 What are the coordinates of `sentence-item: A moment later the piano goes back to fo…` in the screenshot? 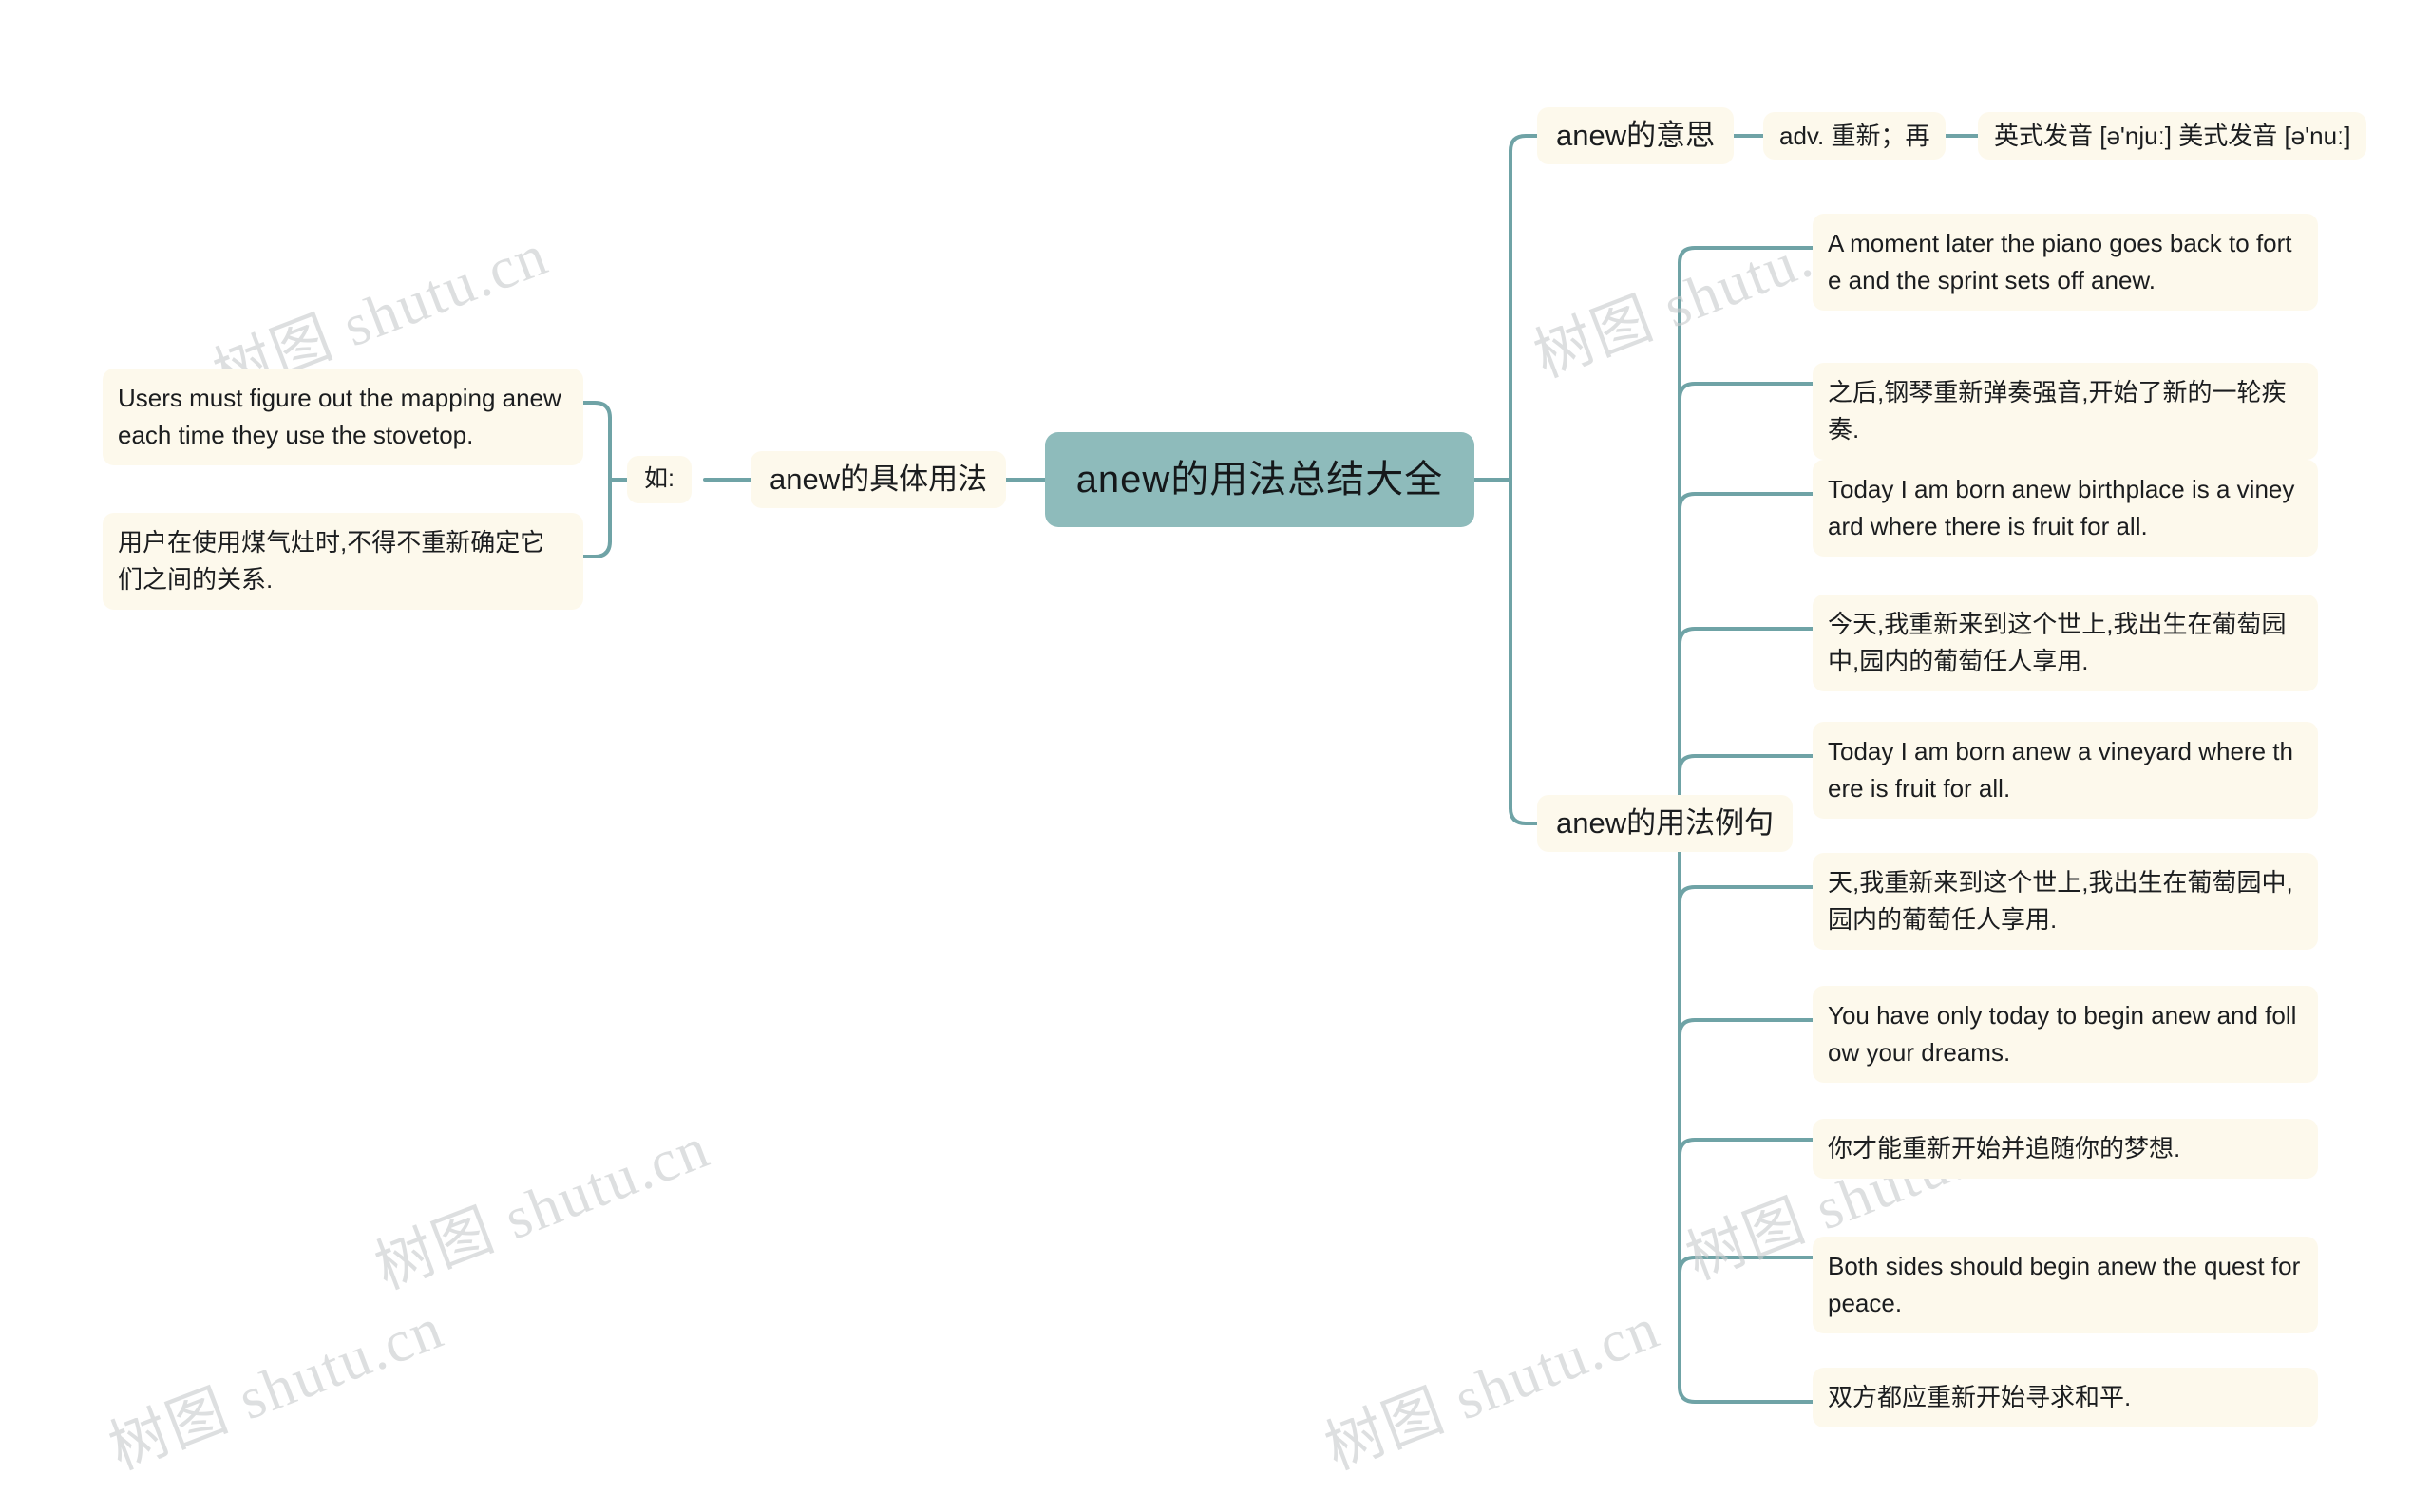 It's located at (2065, 262).